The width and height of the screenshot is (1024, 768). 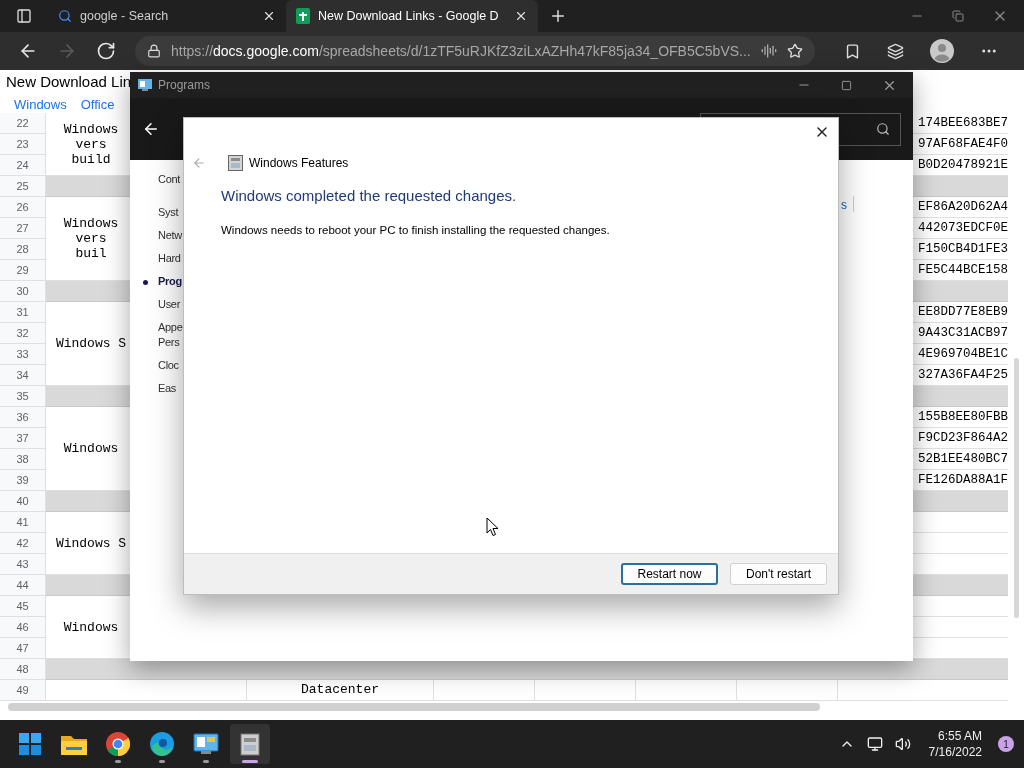 I want to click on category-link: Appe Pers, so click(x=170, y=335).